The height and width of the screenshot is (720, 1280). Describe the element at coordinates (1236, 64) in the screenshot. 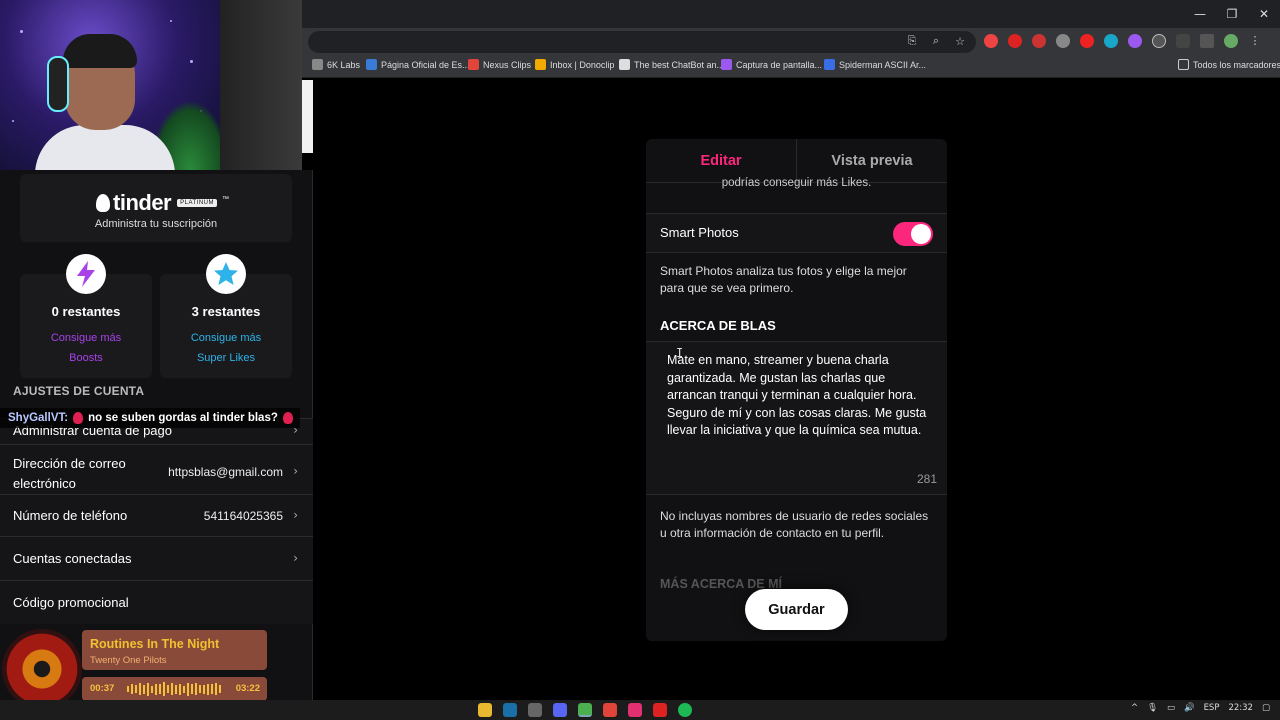

I see `bookmark-label: Todos los marcadores` at that location.